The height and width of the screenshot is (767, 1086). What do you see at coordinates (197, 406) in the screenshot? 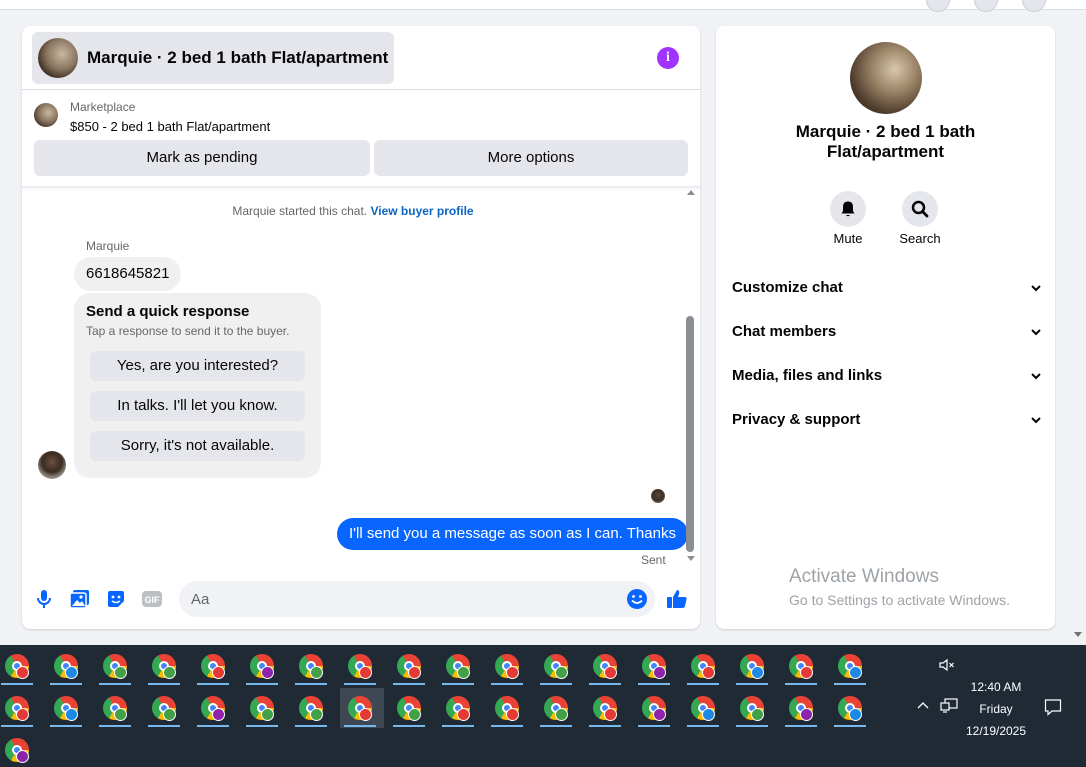
I see `quick-response-button: In talks. I'll let you know.` at bounding box center [197, 406].